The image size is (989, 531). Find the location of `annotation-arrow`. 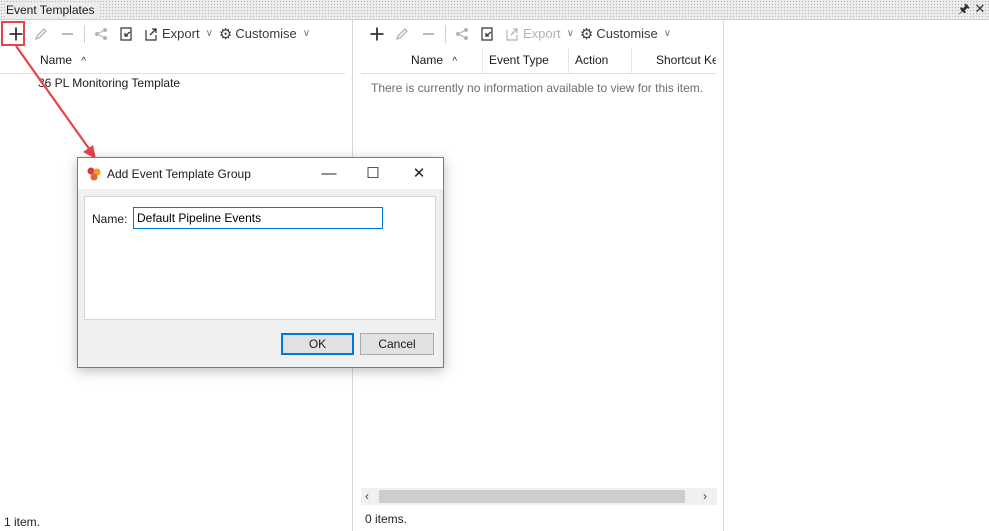

annotation-arrow is located at coordinates (55, 102).